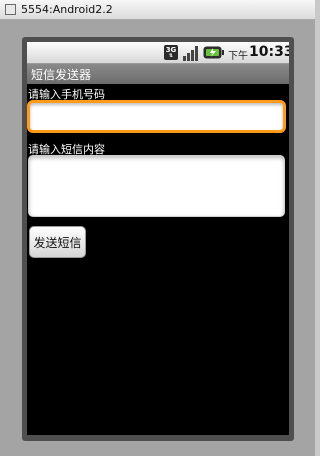 The image size is (320, 456). I want to click on message-content-input, so click(156, 186).